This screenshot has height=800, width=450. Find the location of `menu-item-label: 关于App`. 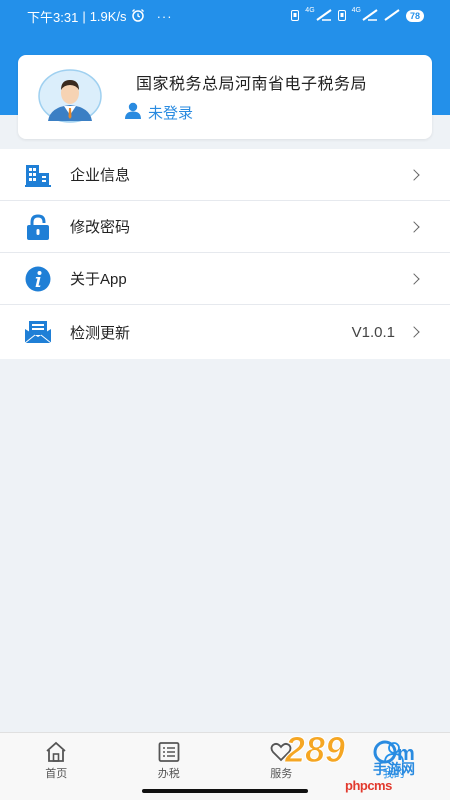

menu-item-label: 关于App is located at coordinates (98, 279).